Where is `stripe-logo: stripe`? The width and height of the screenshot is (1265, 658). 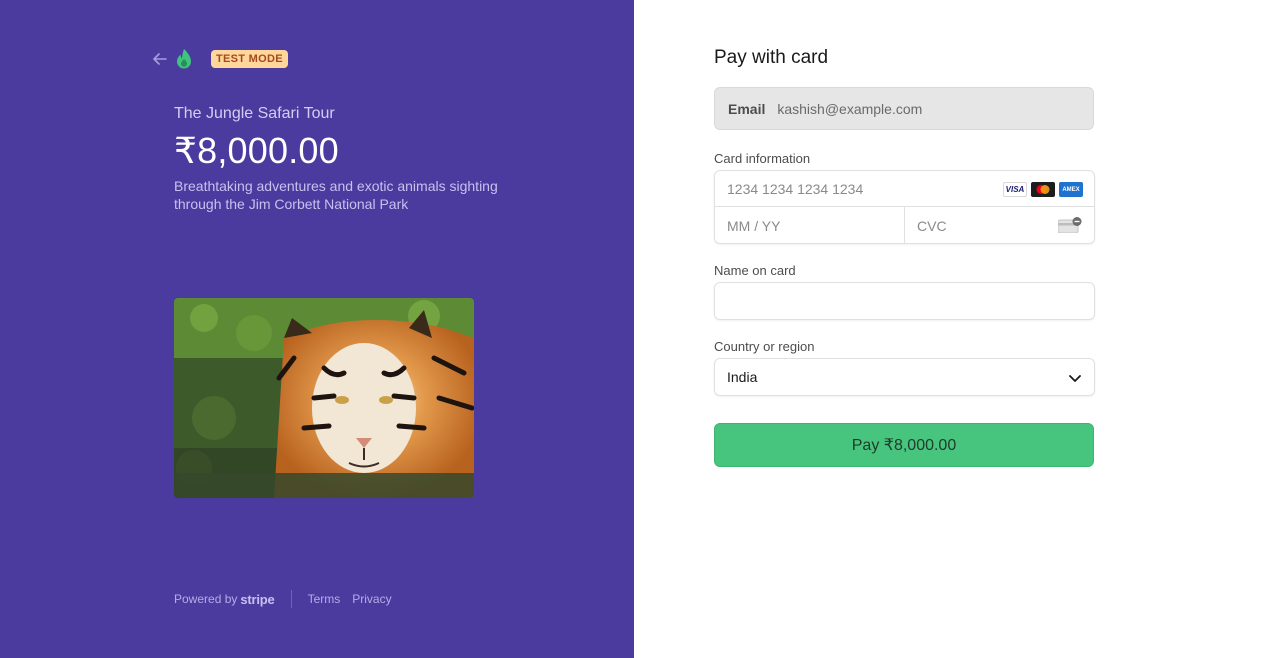
stripe-logo: stripe is located at coordinates (257, 599).